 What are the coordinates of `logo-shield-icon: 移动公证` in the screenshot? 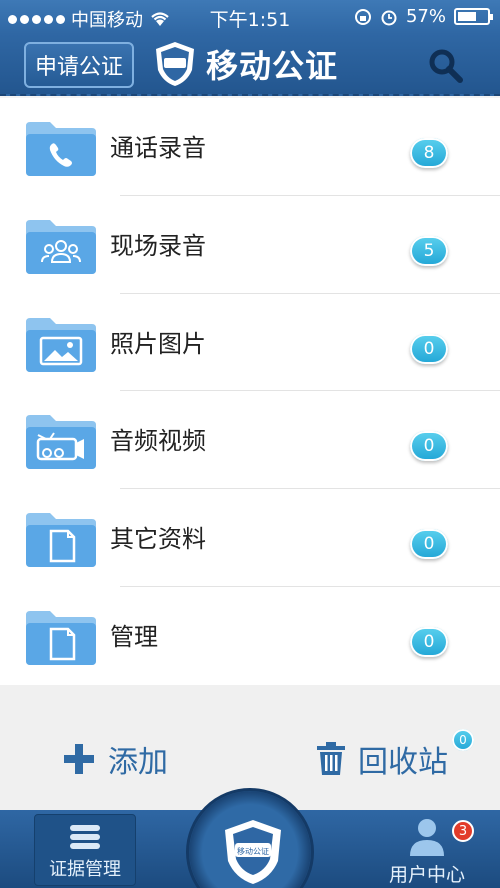 It's located at (253, 852).